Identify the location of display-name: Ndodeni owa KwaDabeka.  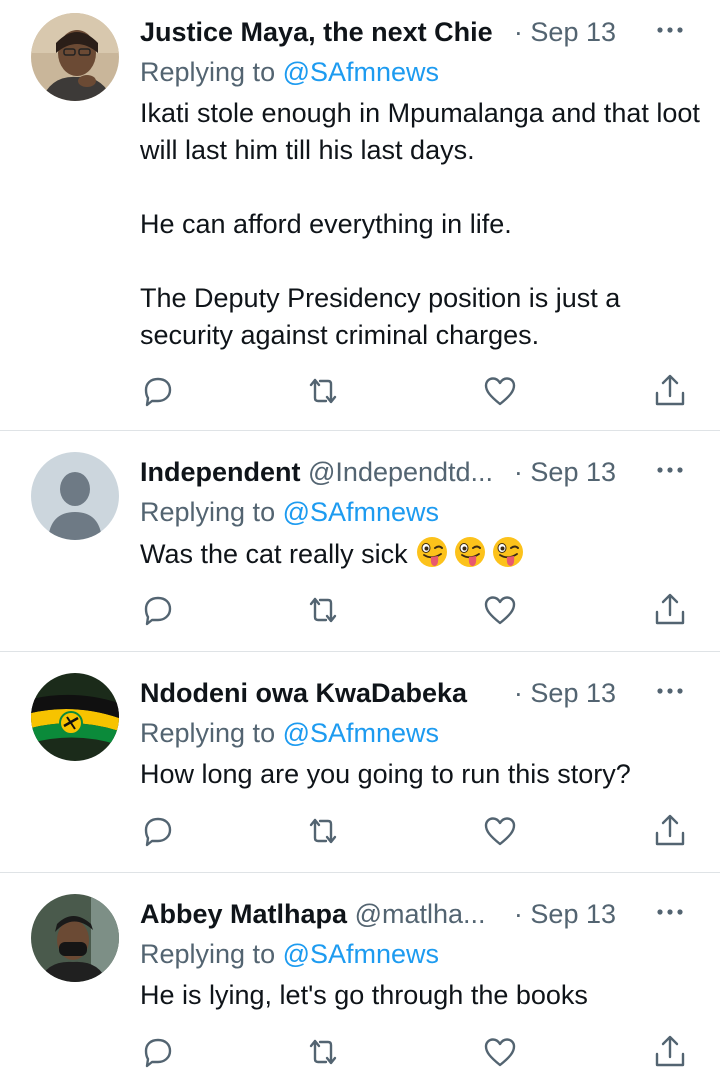
(303, 693).